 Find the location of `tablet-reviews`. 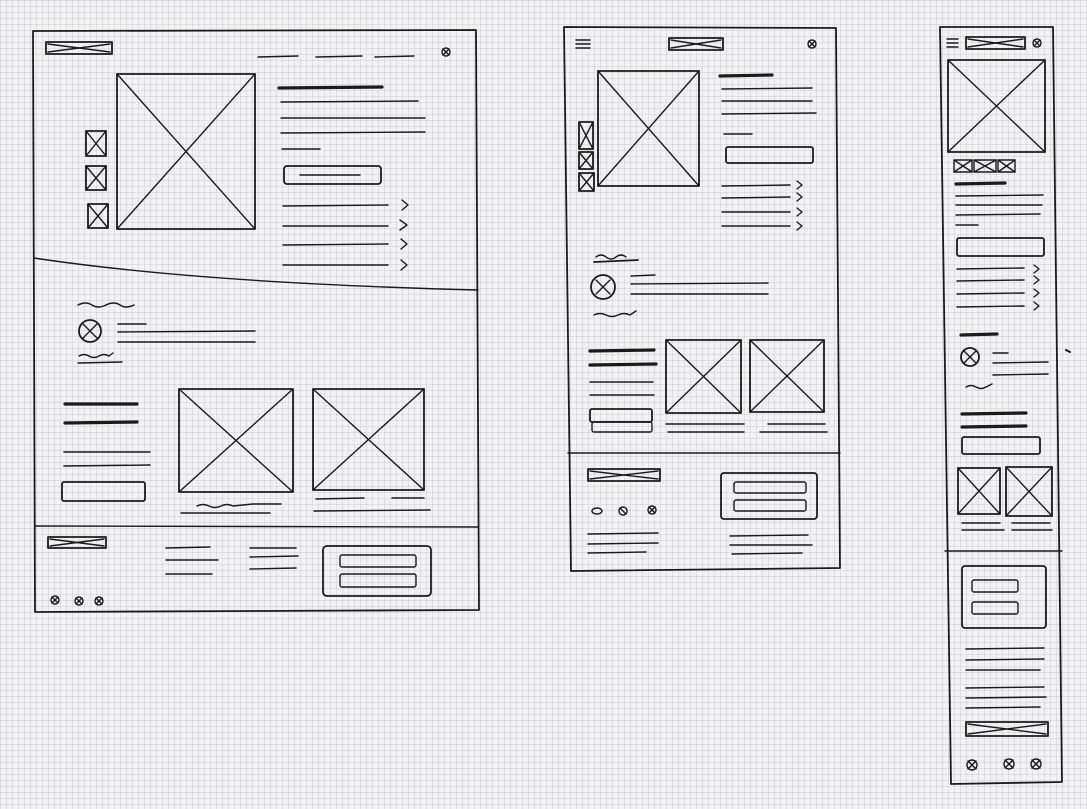

tablet-reviews is located at coordinates (679, 286).